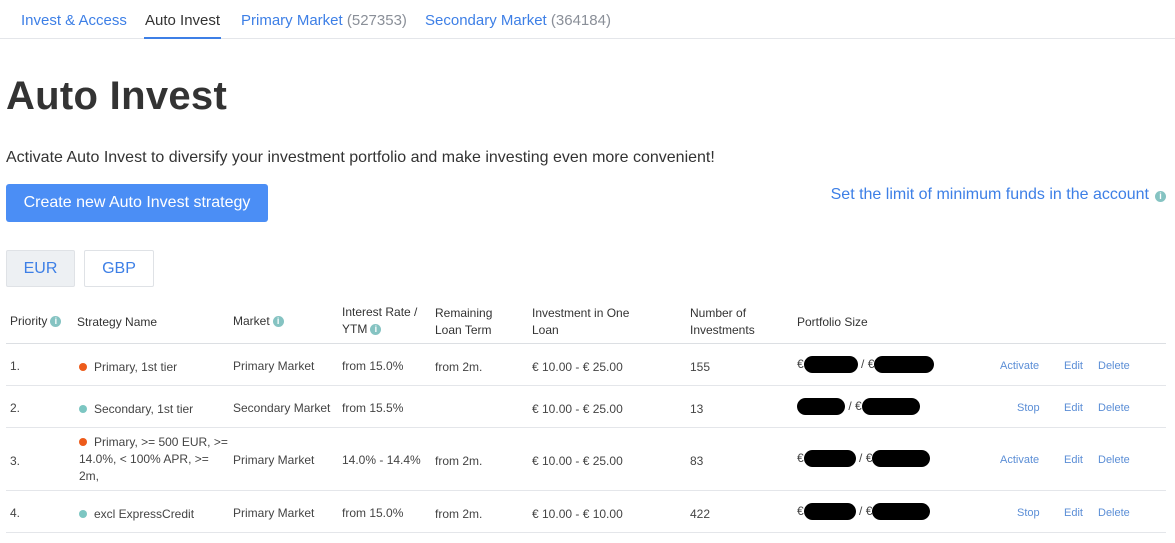  Describe the element at coordinates (722, 321) in the screenshot. I see `header-number-of-investments: Number of Investments` at that location.